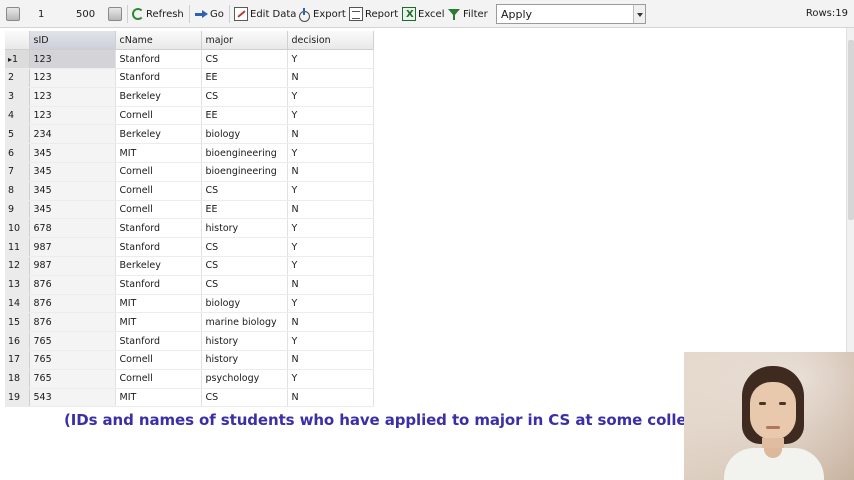 This screenshot has width=854, height=480. What do you see at coordinates (423, 14) in the screenshot?
I see `excel-button: Excel` at bounding box center [423, 14].